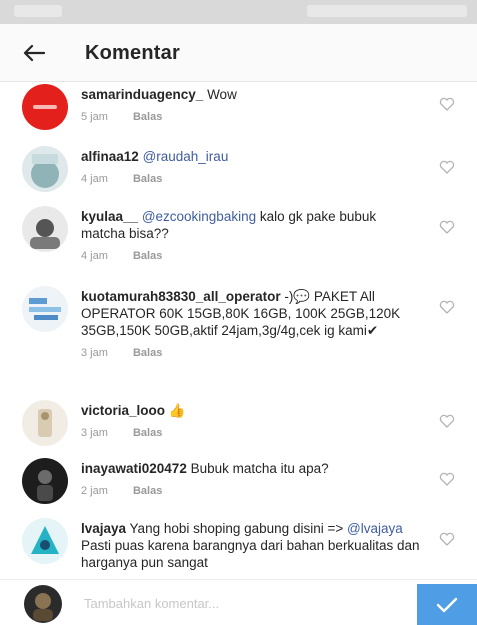  Describe the element at coordinates (132, 53) in the screenshot. I see `page-title: Komentar` at that location.